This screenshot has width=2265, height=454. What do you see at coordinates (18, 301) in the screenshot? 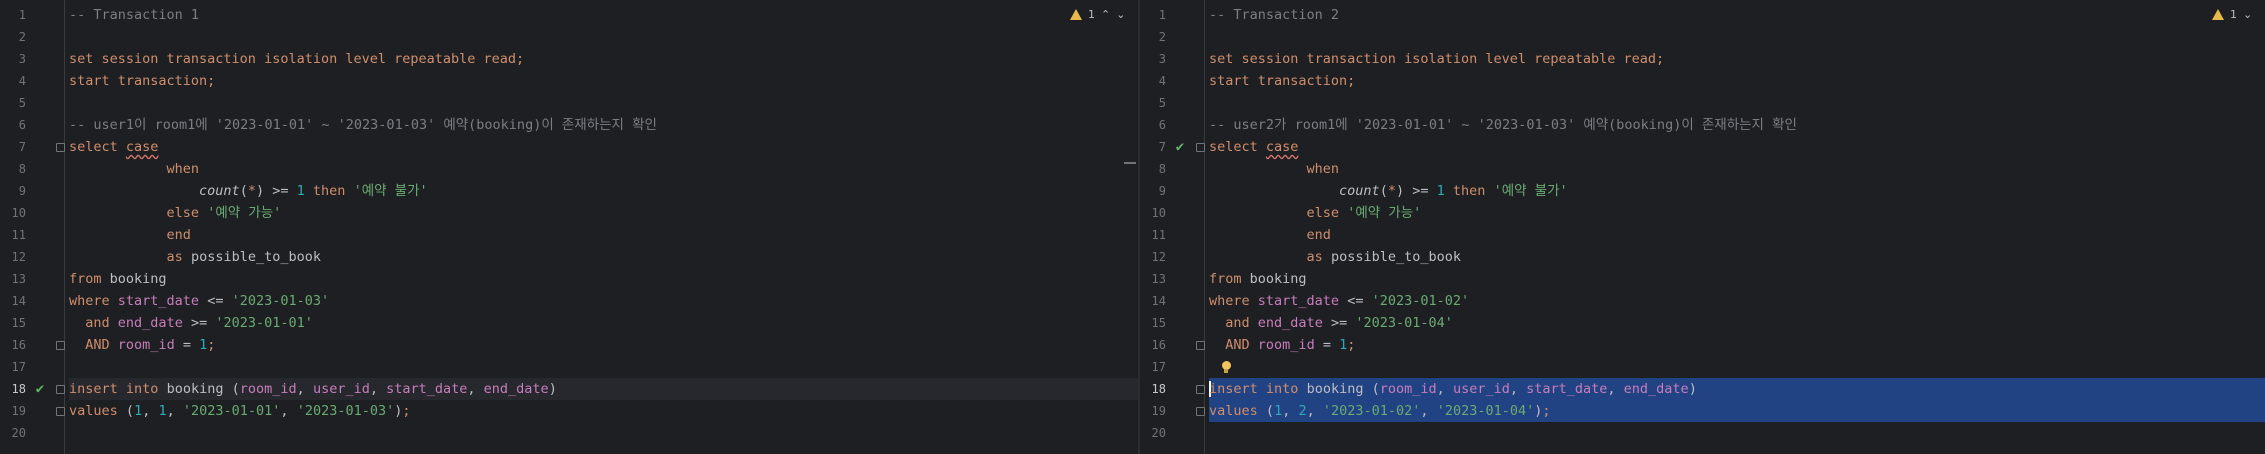
I see `line-number: 14` at bounding box center [18, 301].